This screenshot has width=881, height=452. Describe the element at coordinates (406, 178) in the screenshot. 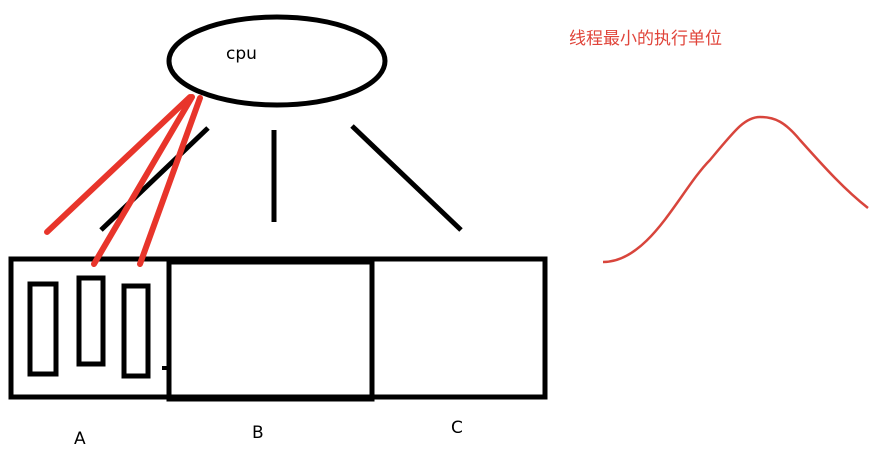

I see `connector-to-c` at that location.